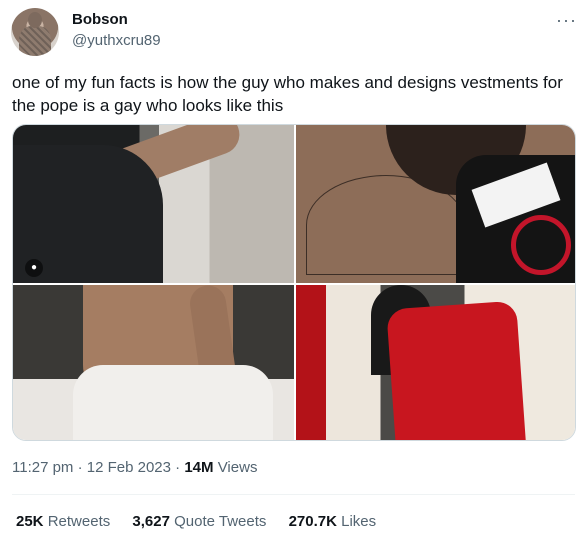 The image size is (587, 545). Describe the element at coordinates (30, 521) in the screenshot. I see `retweets-count: 25K` at that location.